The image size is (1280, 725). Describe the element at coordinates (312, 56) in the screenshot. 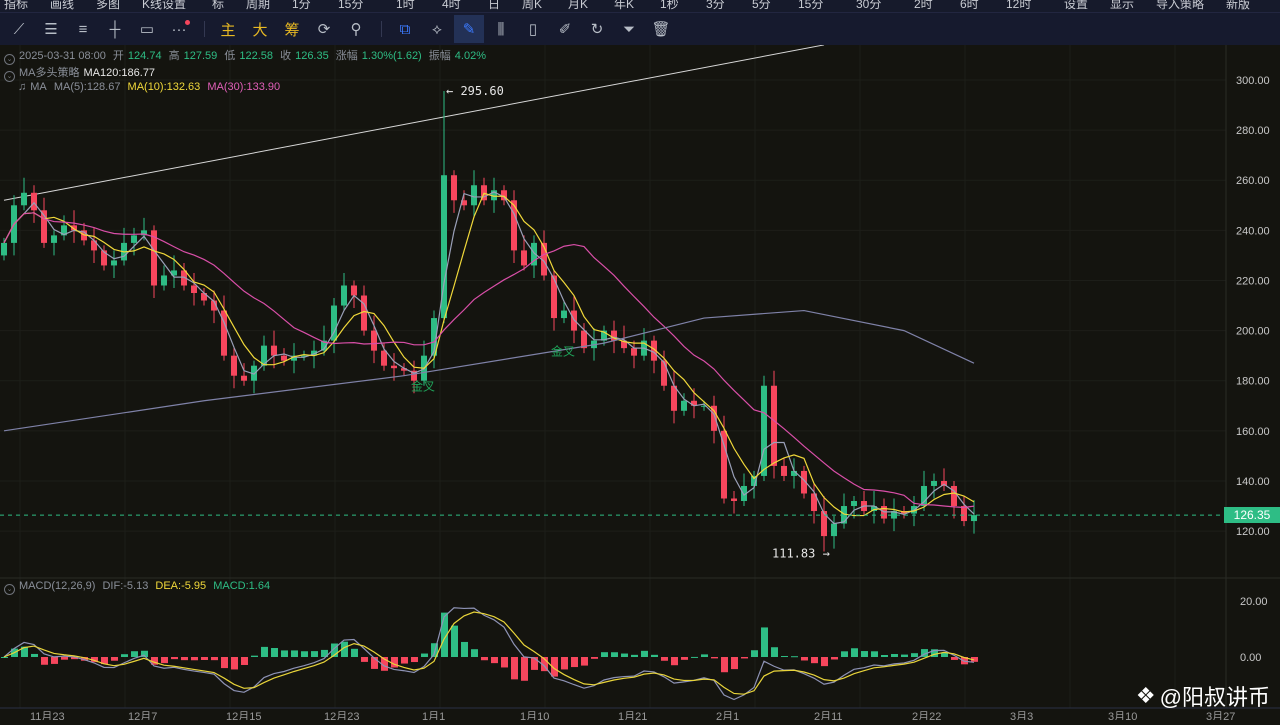

I see `close-value: 126.35` at that location.